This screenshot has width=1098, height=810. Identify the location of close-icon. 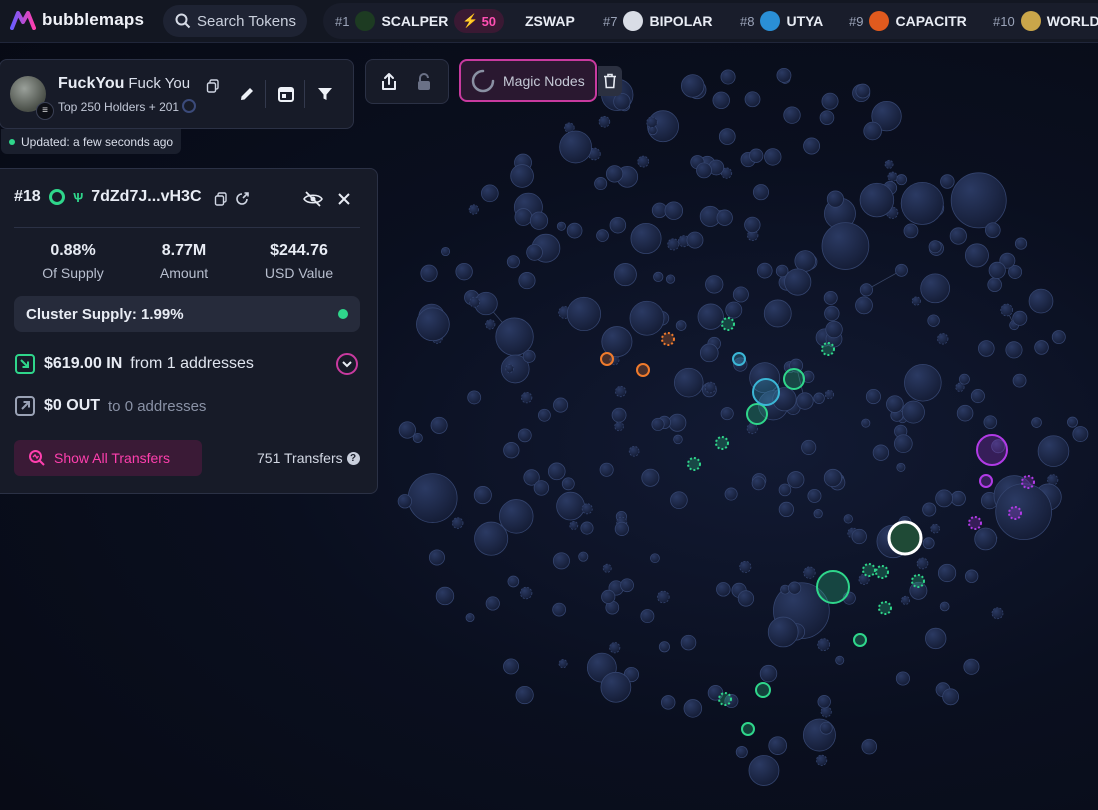
(344, 199).